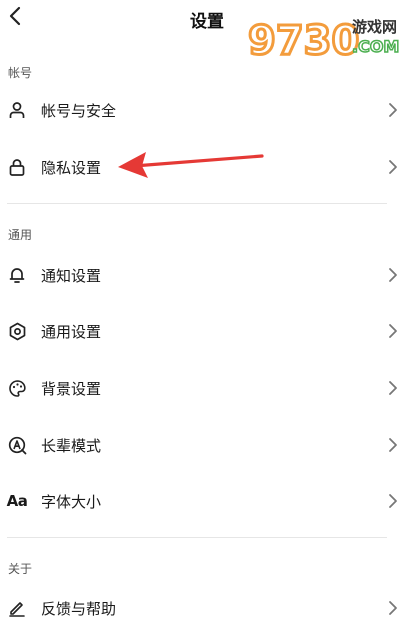 This screenshot has height=637, width=414. I want to click on svg-text: 9730, so click(303, 41).